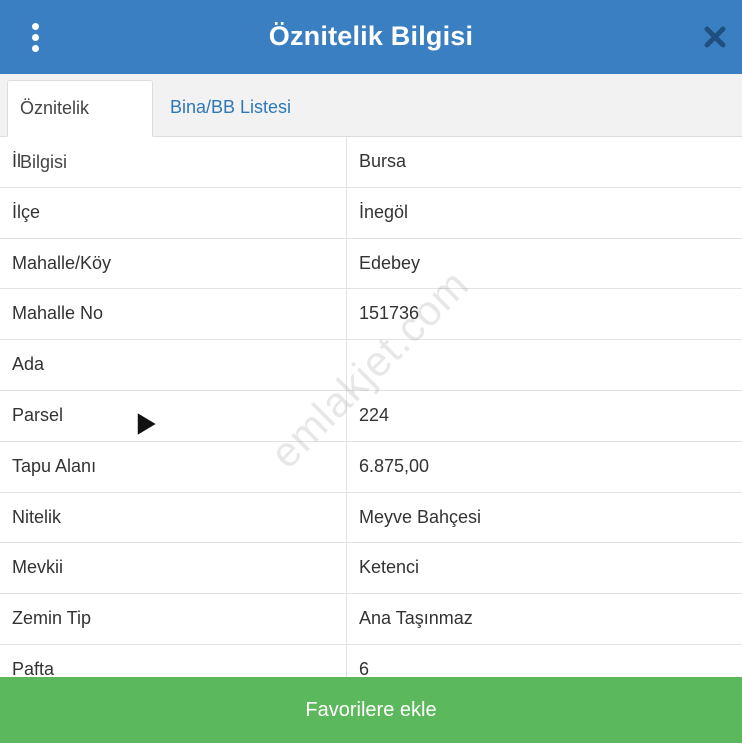 This screenshot has width=742, height=743. What do you see at coordinates (371, 365) in the screenshot?
I see `table-row: Ada` at bounding box center [371, 365].